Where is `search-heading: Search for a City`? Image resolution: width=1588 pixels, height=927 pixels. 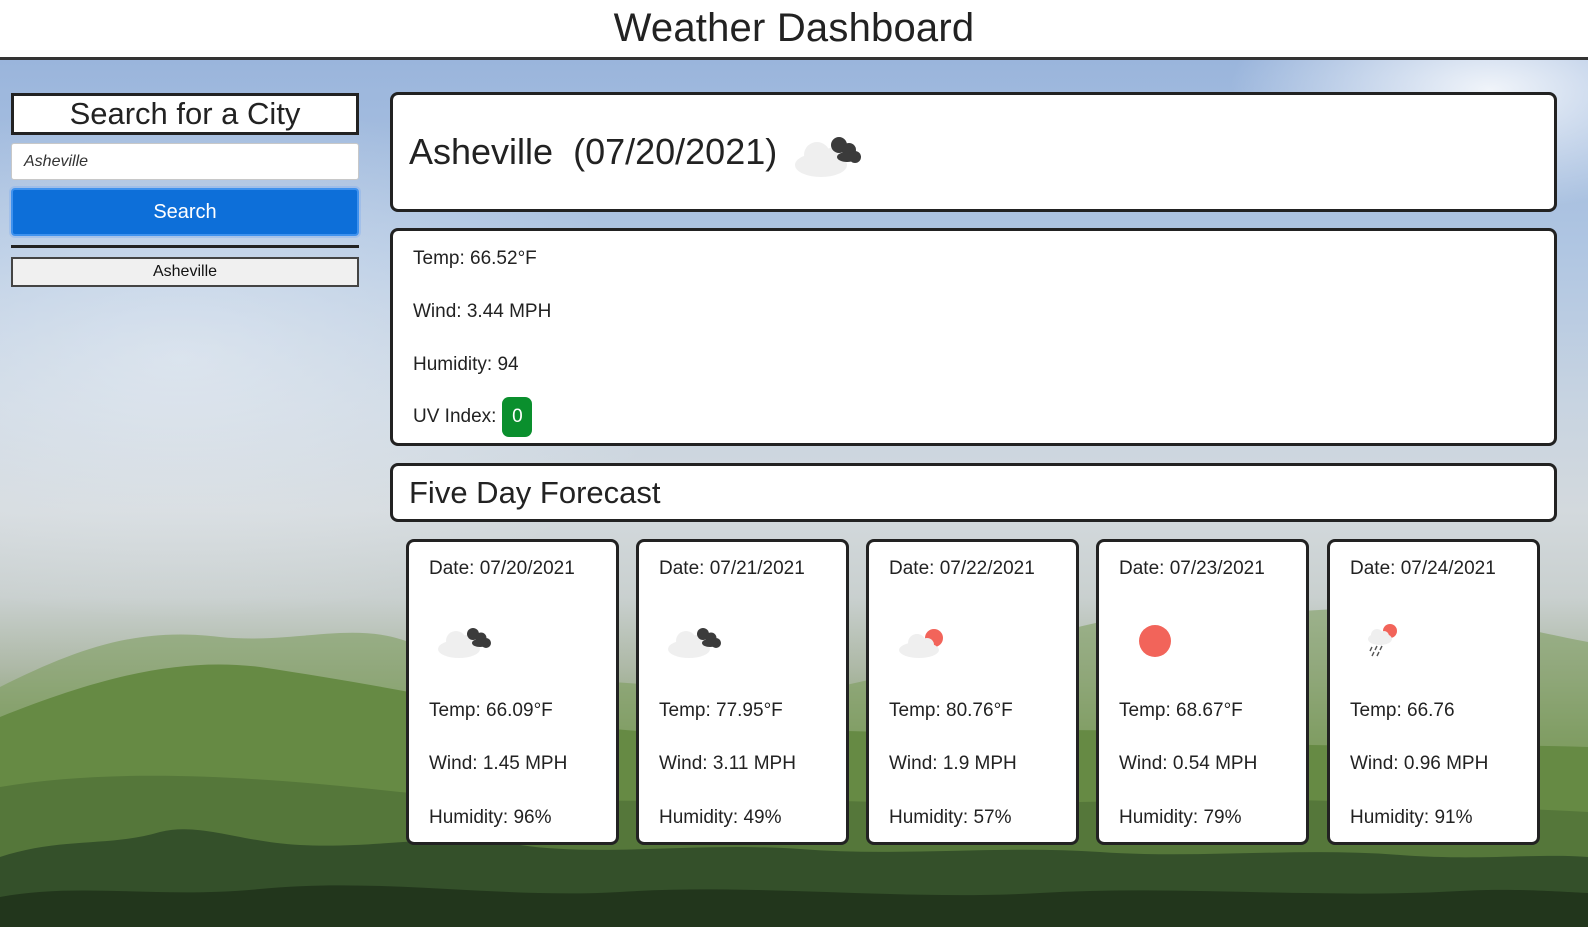
search-heading: Search for a City is located at coordinates (185, 114).